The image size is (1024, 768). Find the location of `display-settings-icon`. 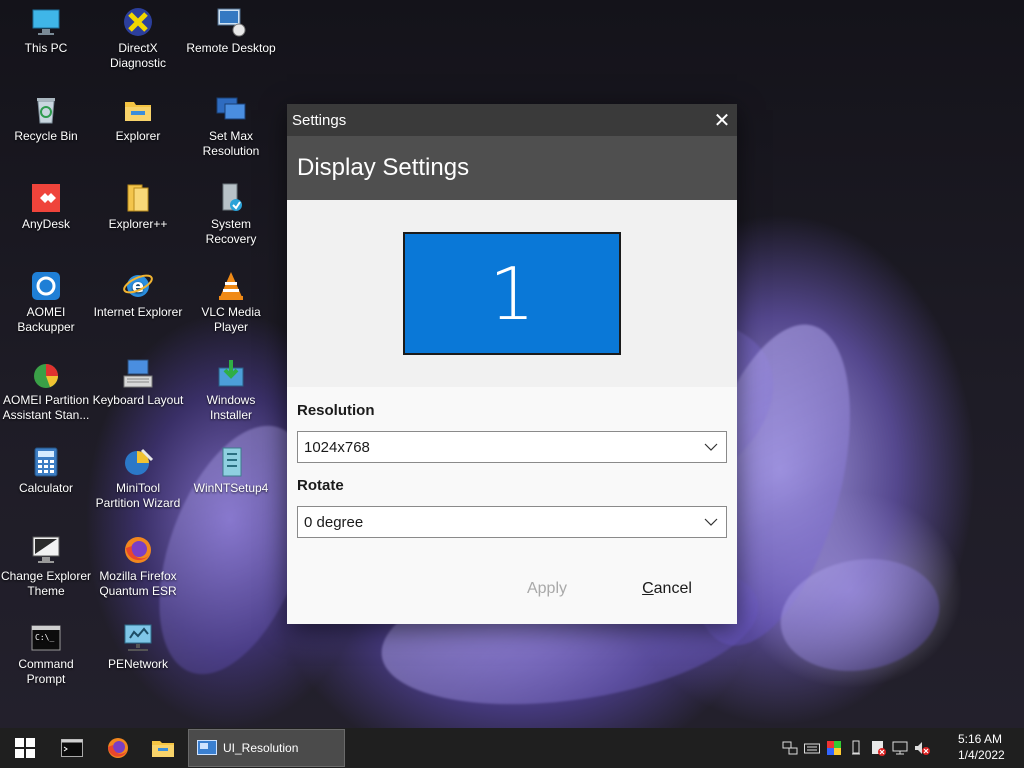

display-settings-icon is located at coordinates (207, 747).